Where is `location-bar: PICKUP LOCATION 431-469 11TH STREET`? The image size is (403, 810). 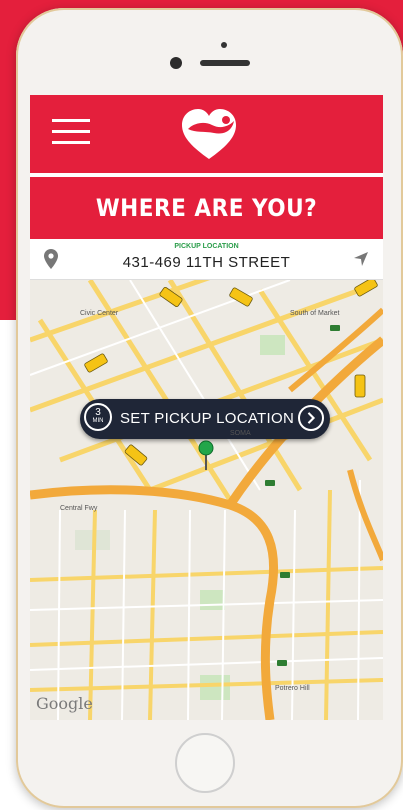 location-bar: PICKUP LOCATION 431-469 11TH STREET is located at coordinates (206, 259).